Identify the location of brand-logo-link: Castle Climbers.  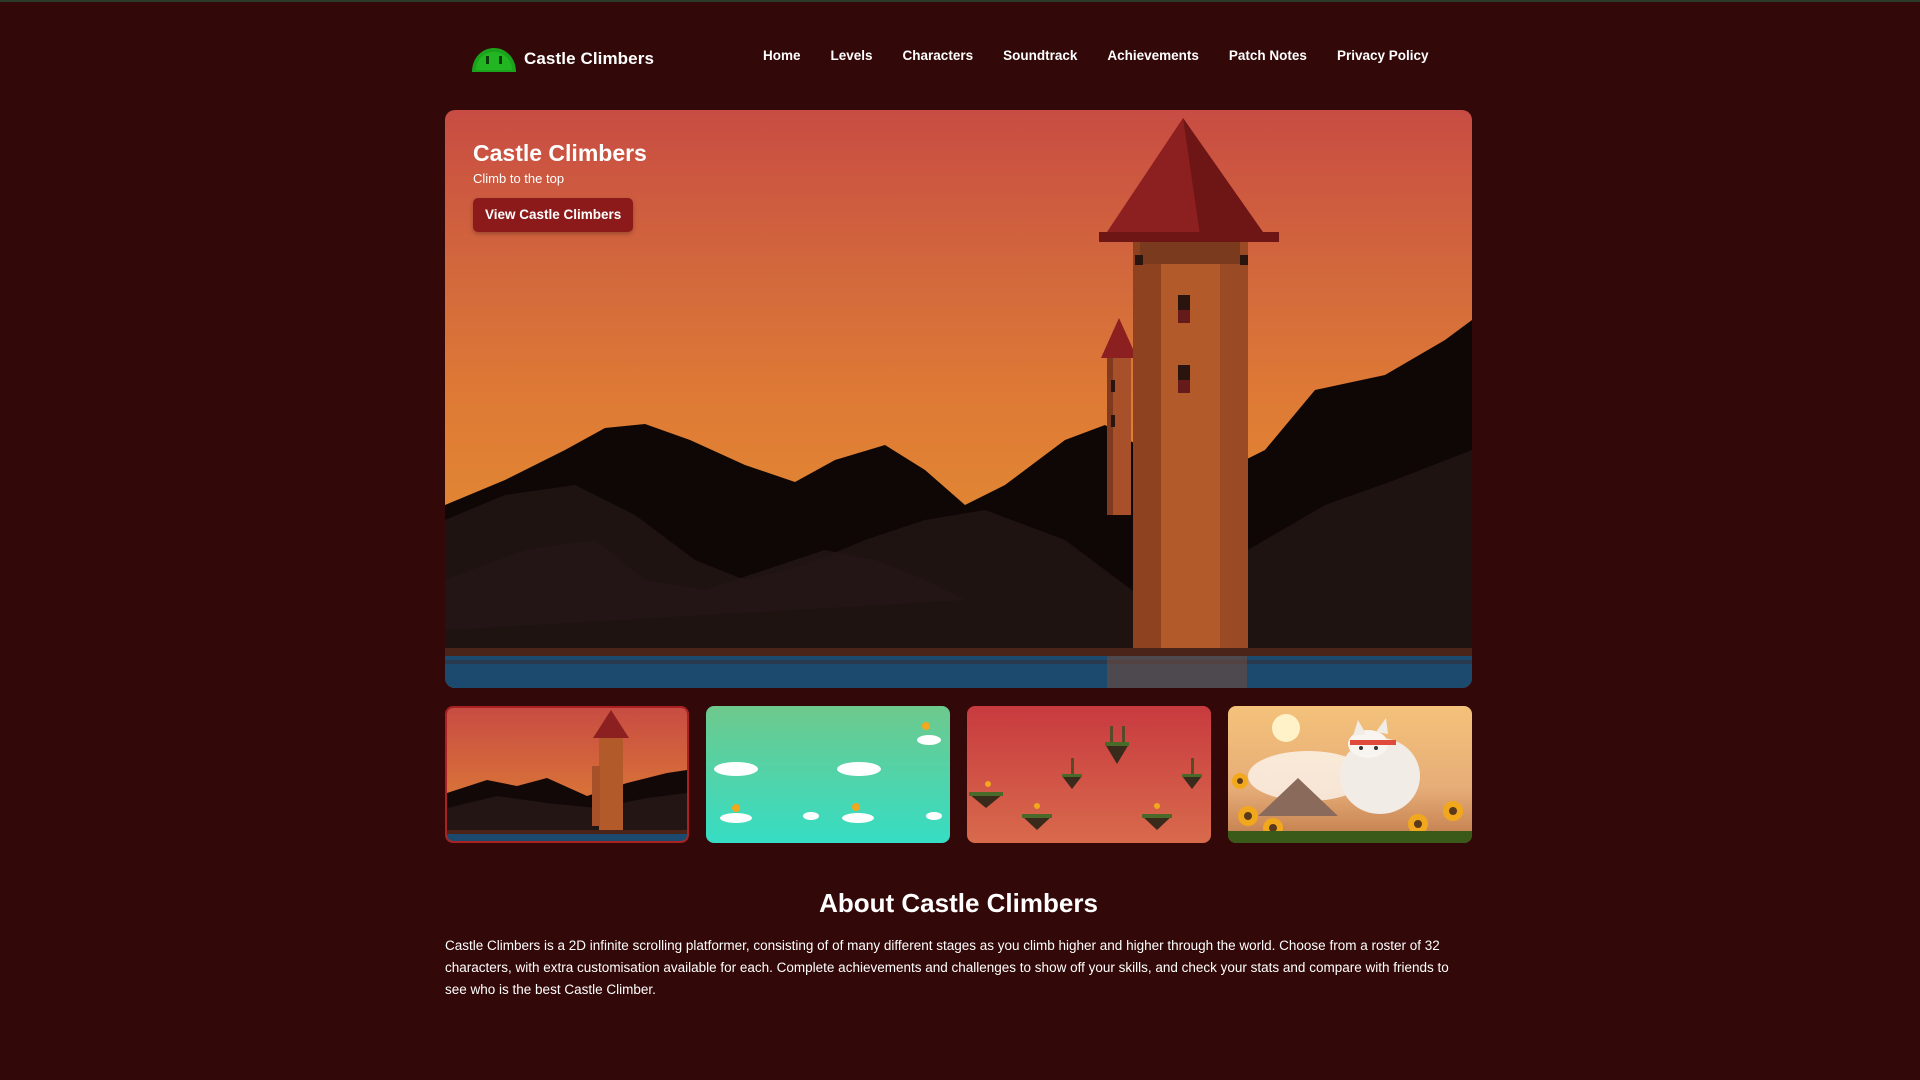
(562, 59).